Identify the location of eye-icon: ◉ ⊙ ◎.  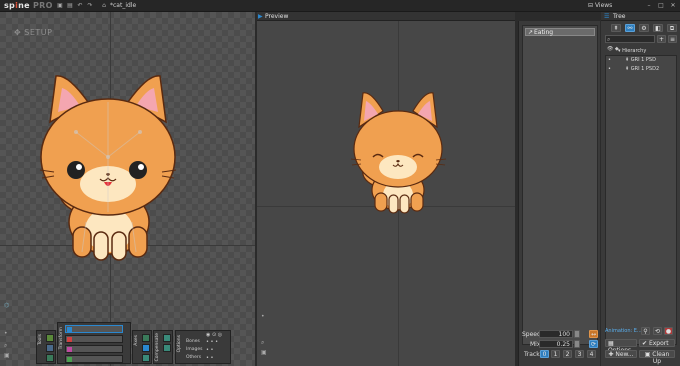
(214, 335).